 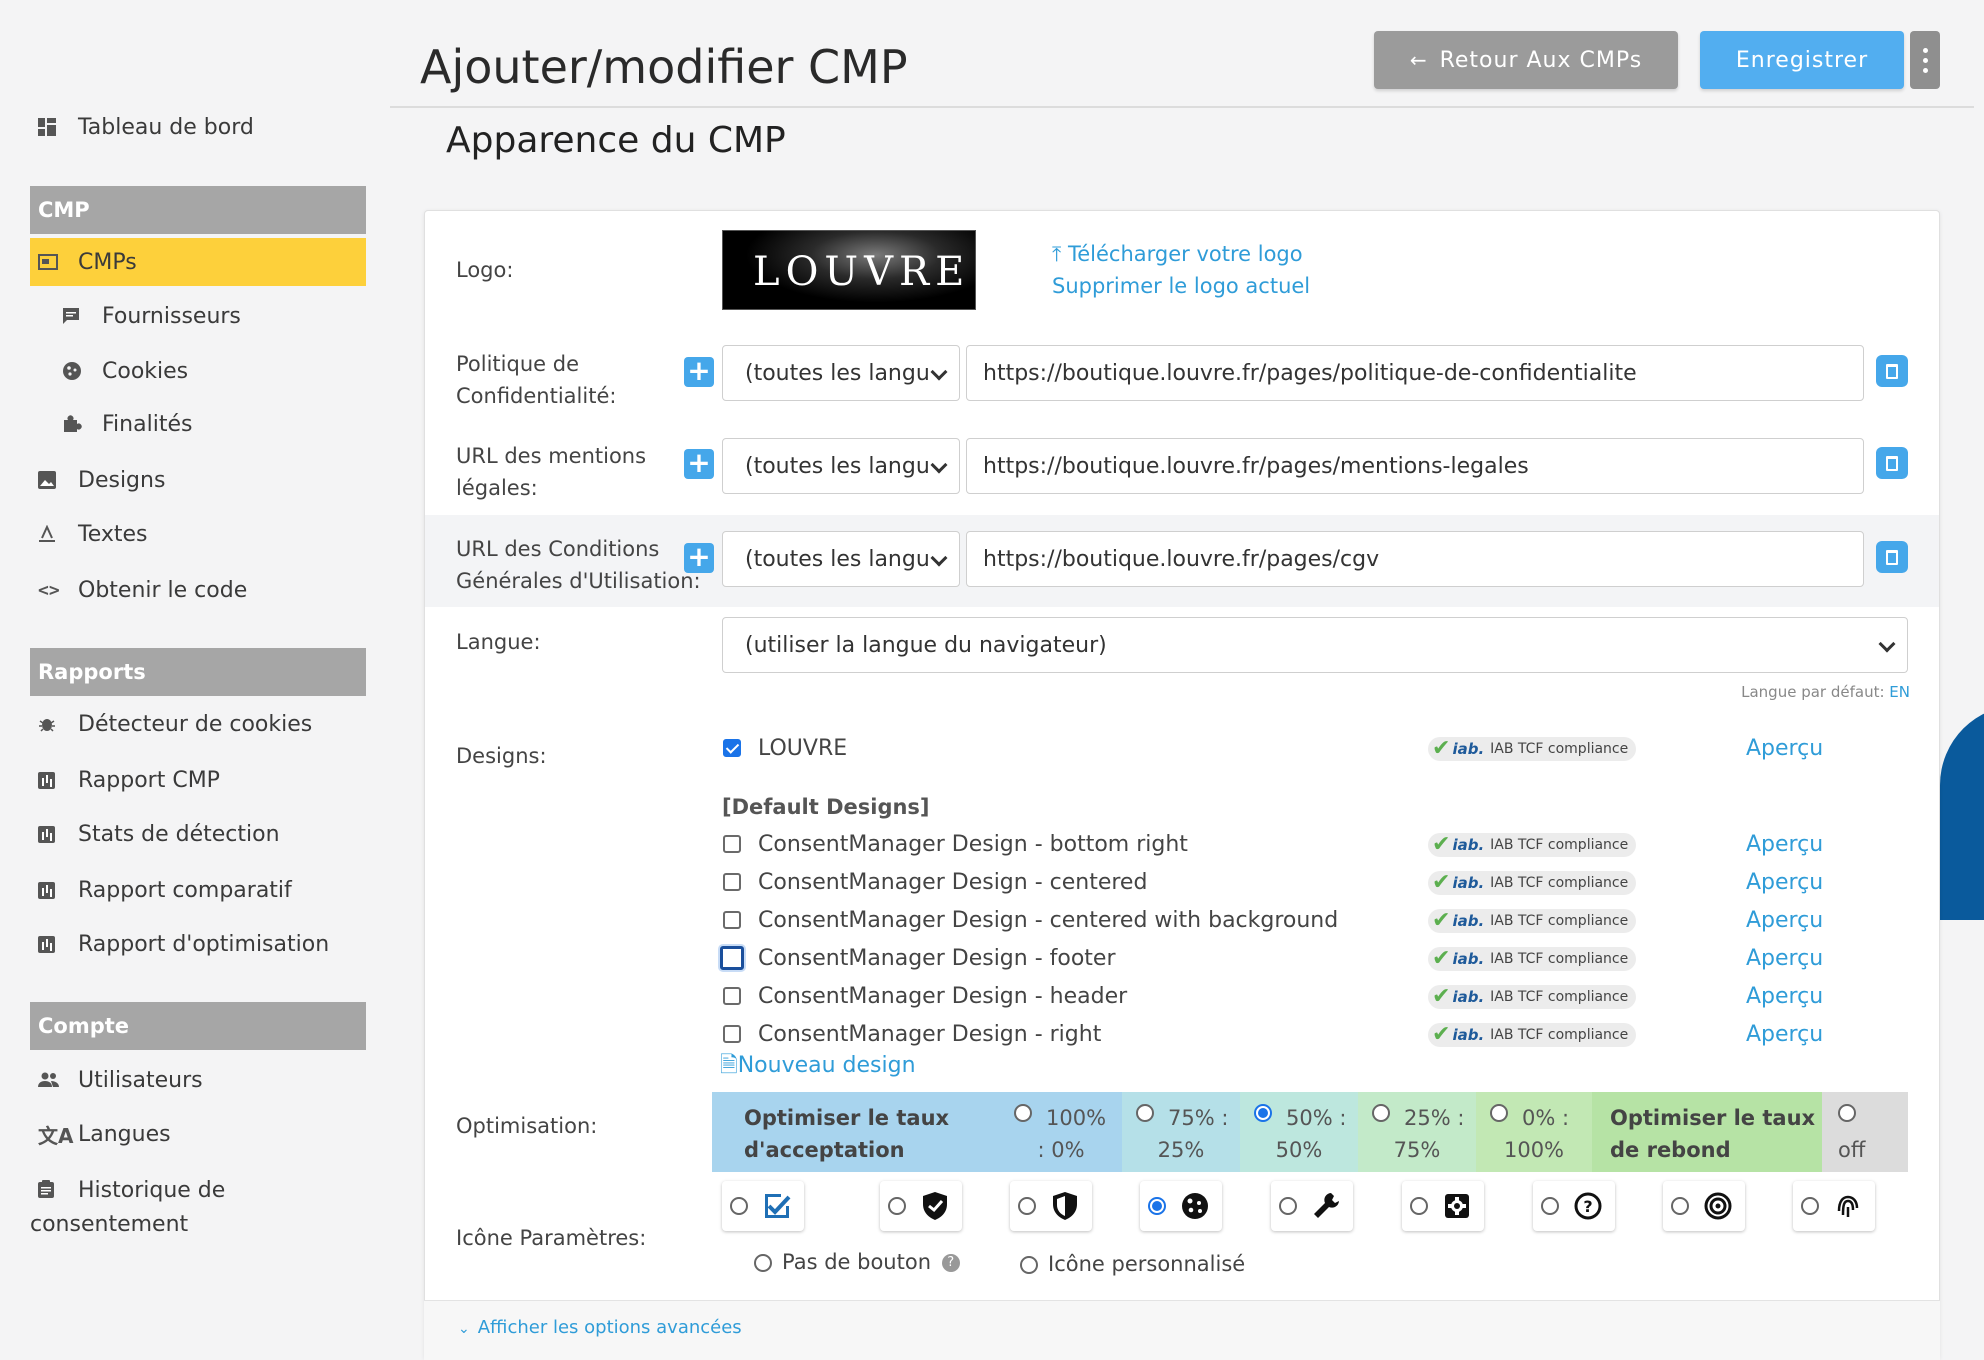 I want to click on sidebar-item-languages: 文A Langues, so click(x=198, y=1134).